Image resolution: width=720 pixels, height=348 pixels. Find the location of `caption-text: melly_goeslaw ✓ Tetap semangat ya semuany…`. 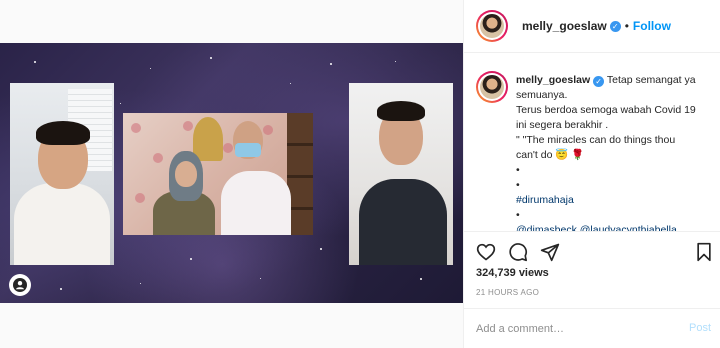

caption-text: melly_goeslaw ✓ Tetap semangat ya semuany… is located at coordinates (616, 152).